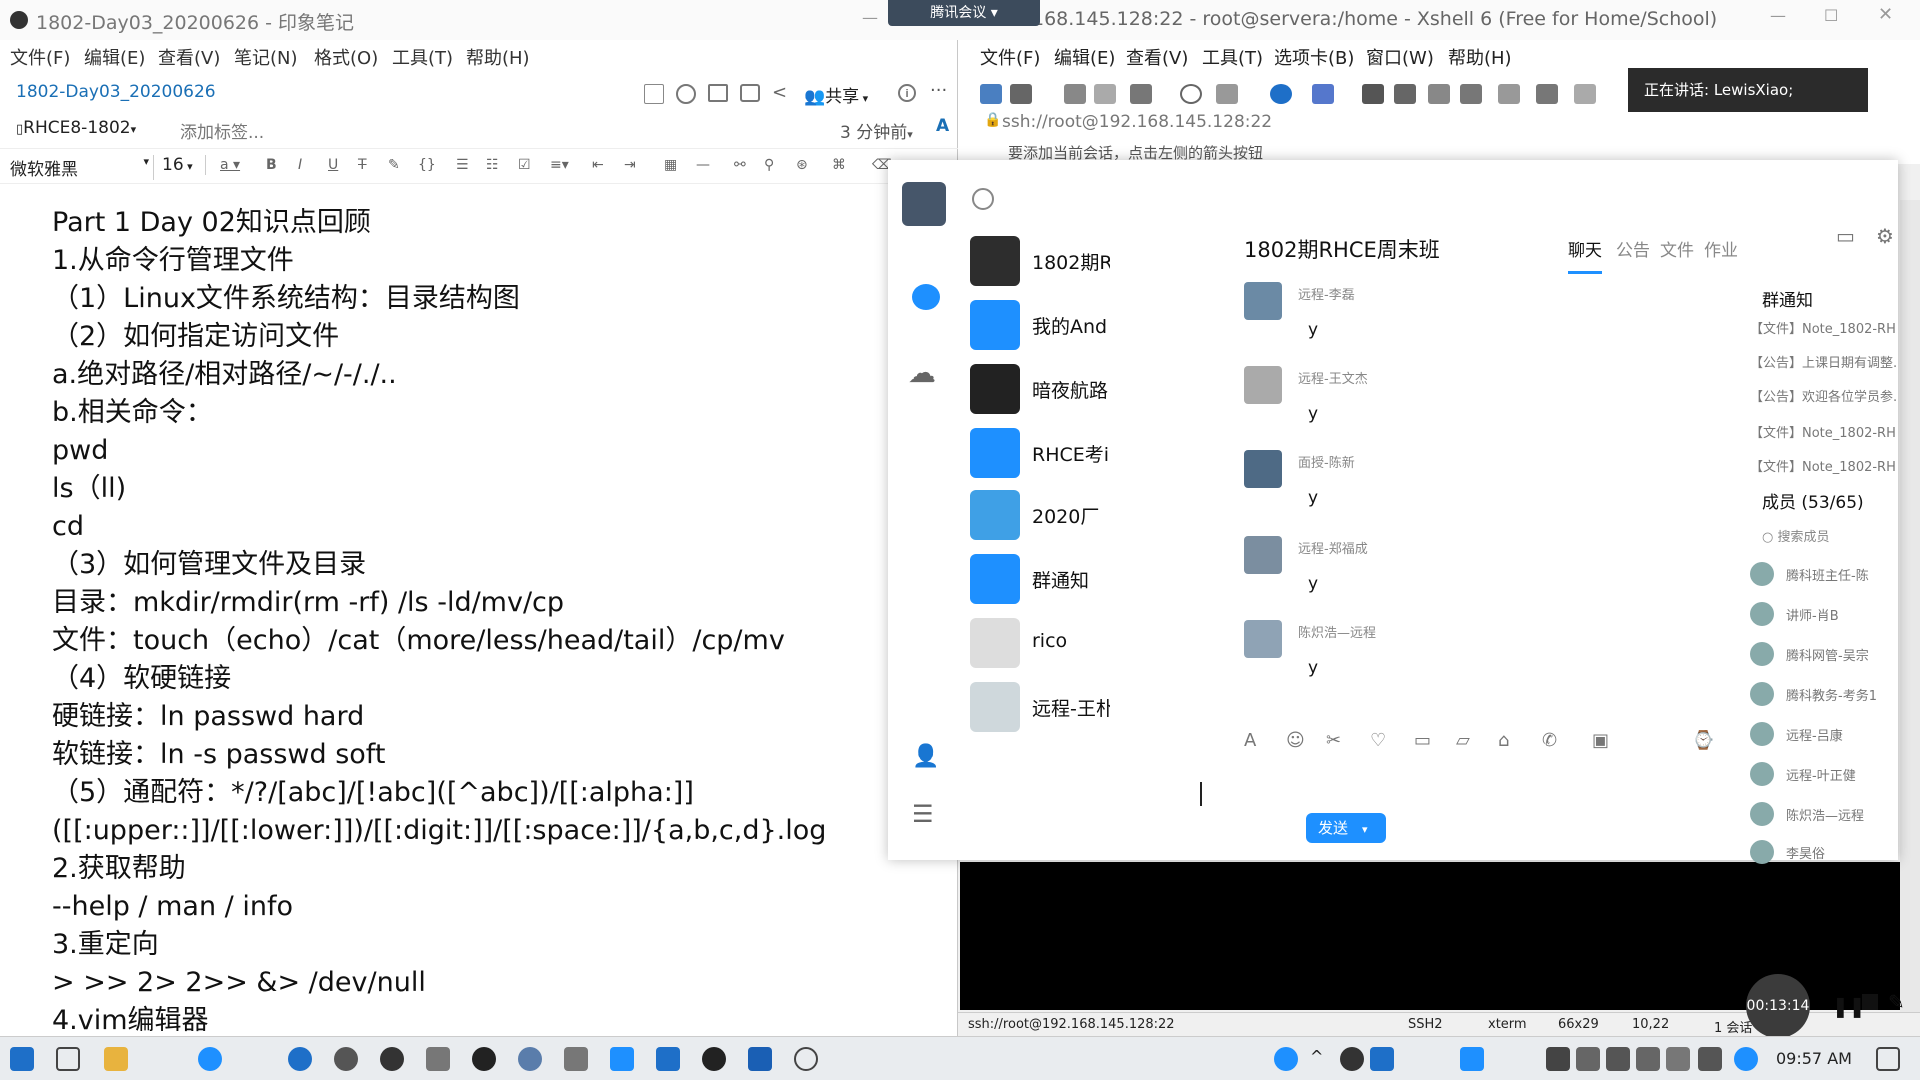  Describe the element at coordinates (82, 167) in the screenshot. I see `font-family-select: 微软雅黑 ▾` at that location.